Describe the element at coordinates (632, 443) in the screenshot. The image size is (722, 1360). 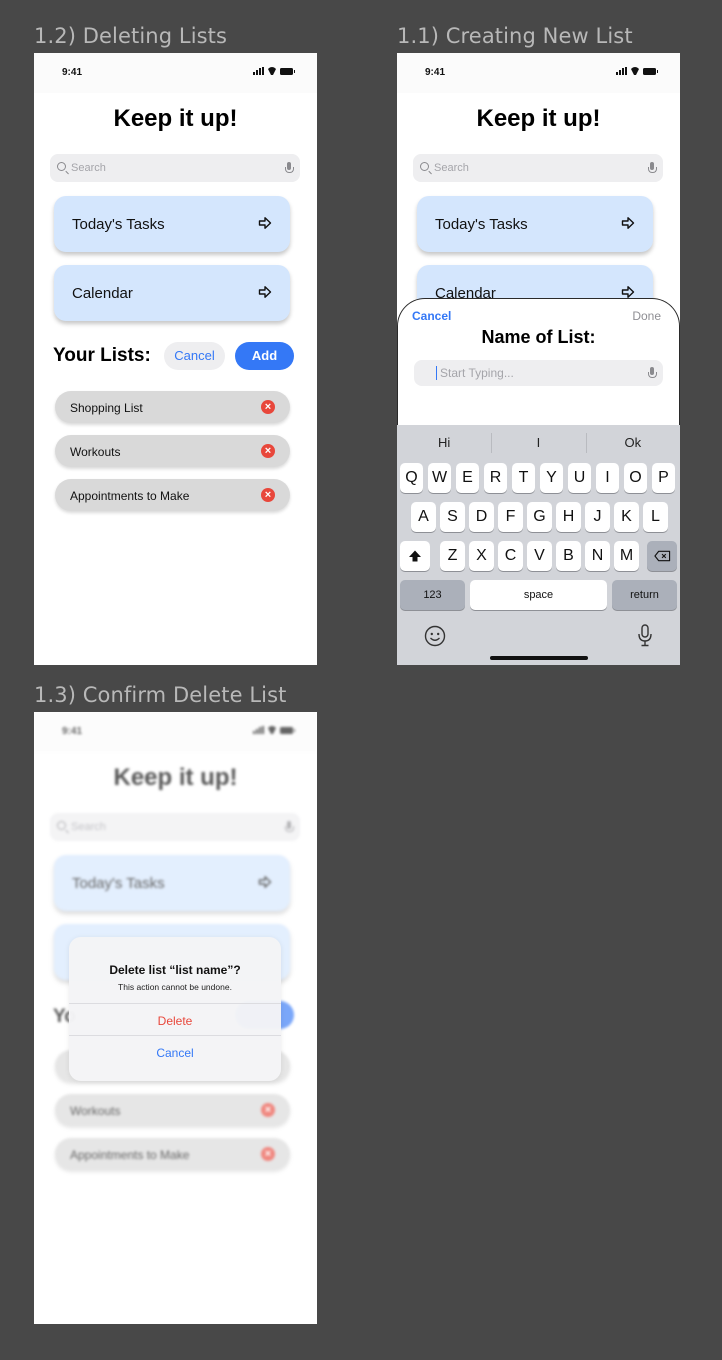
I see `prediction-item: Ok` at that location.